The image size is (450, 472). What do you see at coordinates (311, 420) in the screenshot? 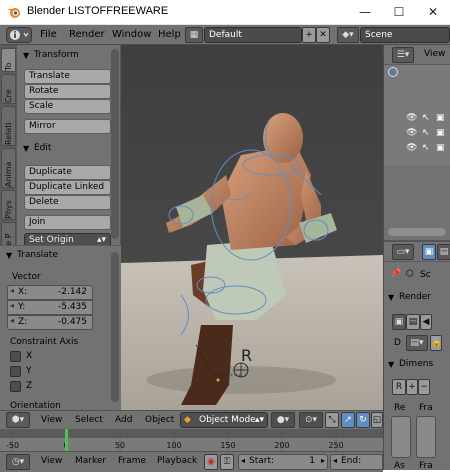
I see `pivot-point-icon: ⊙▾` at bounding box center [311, 420].